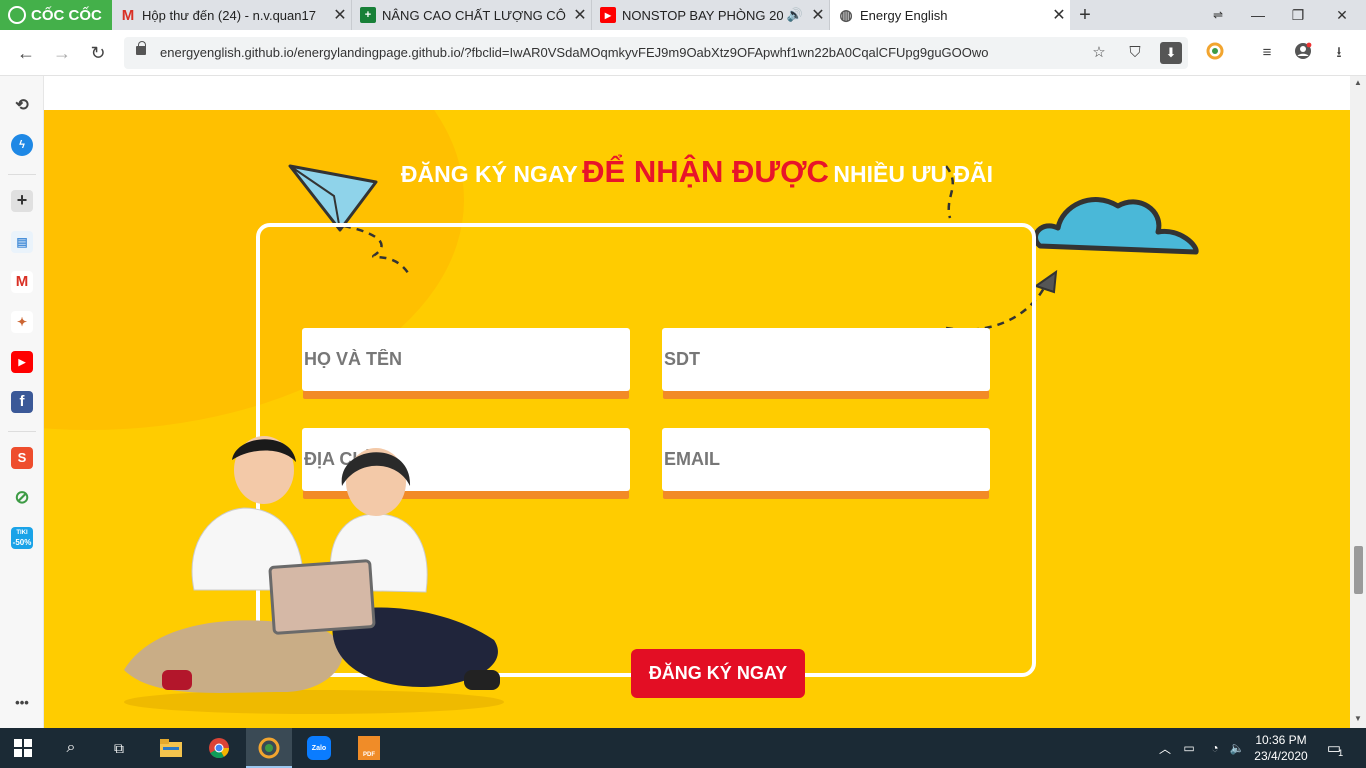  I want to click on scroll-up-icon: ▲, so click(1358, 82).